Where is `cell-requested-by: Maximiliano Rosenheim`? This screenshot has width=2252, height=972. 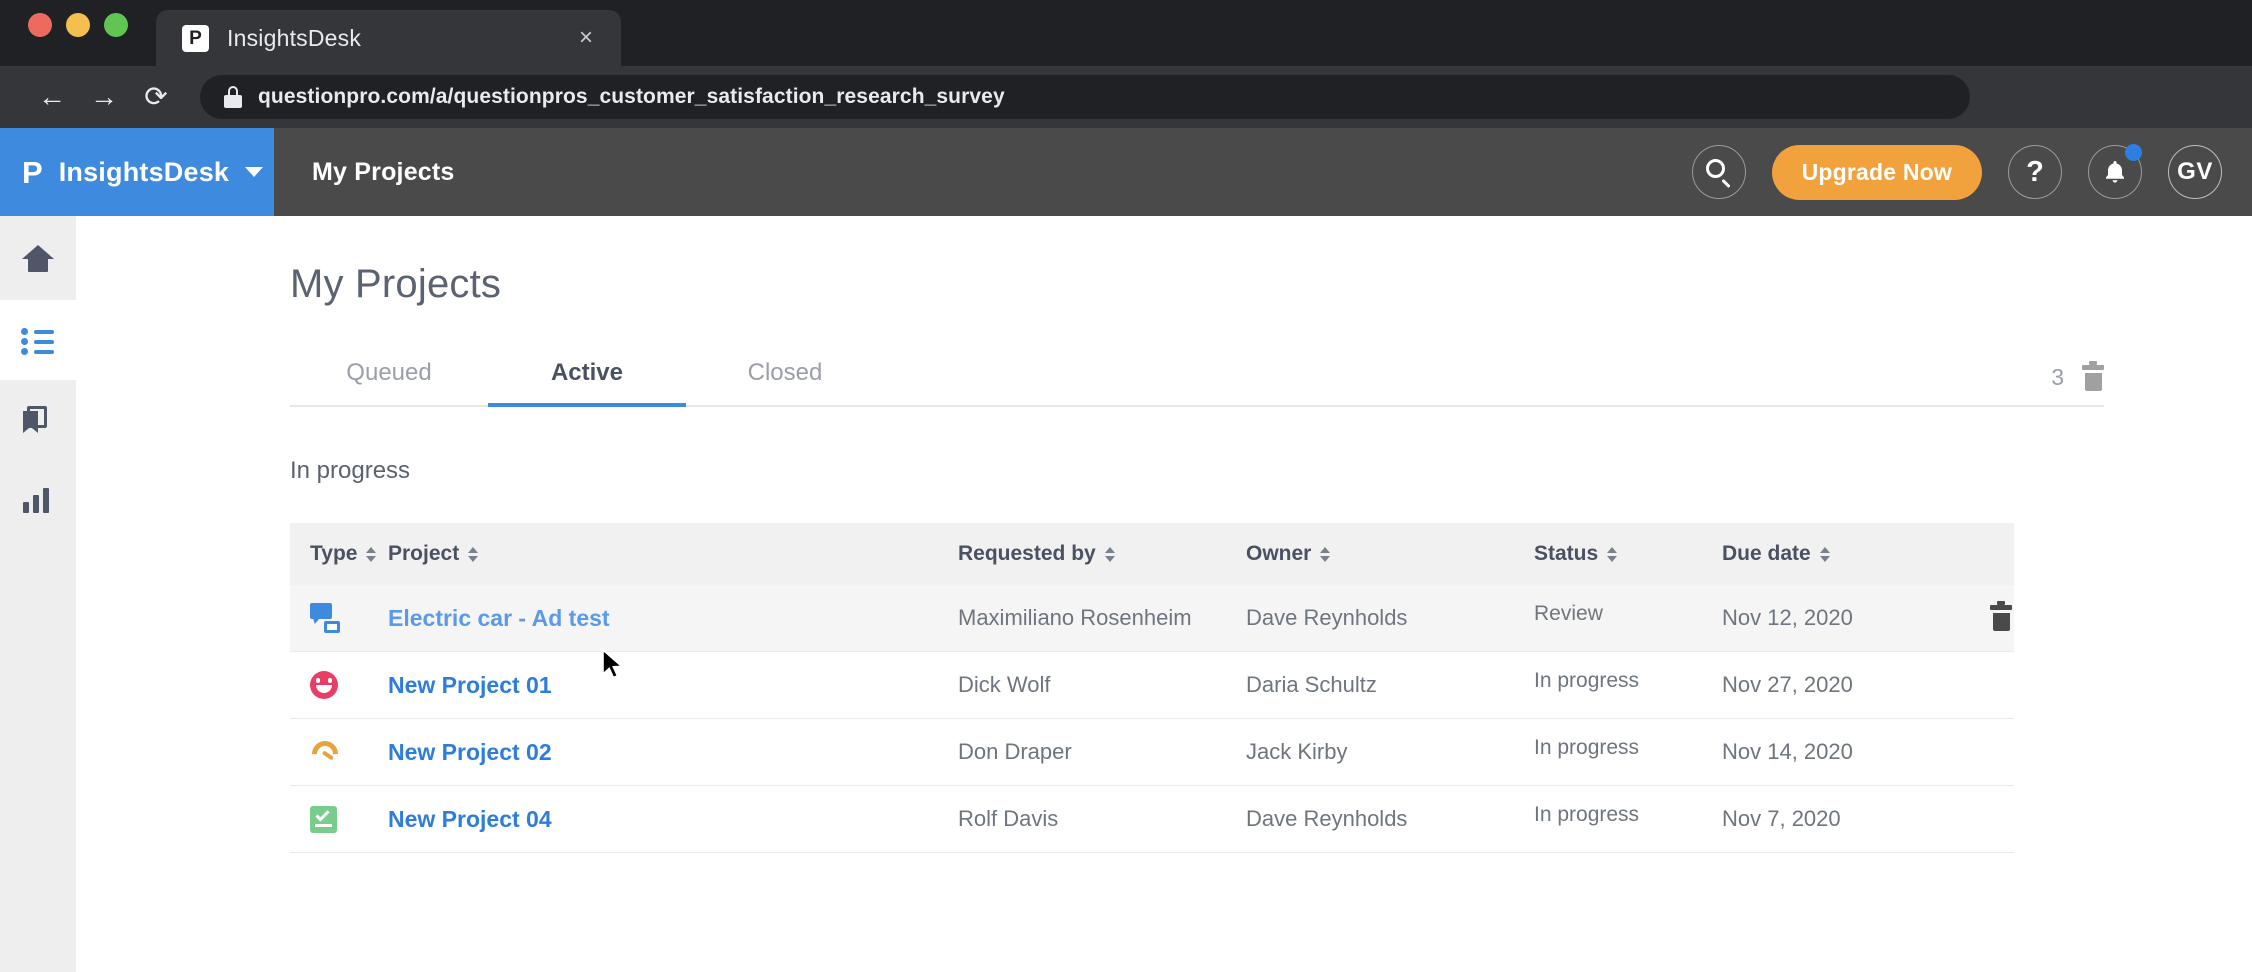 cell-requested-by: Maximiliano Rosenheim is located at coordinates (1075, 617).